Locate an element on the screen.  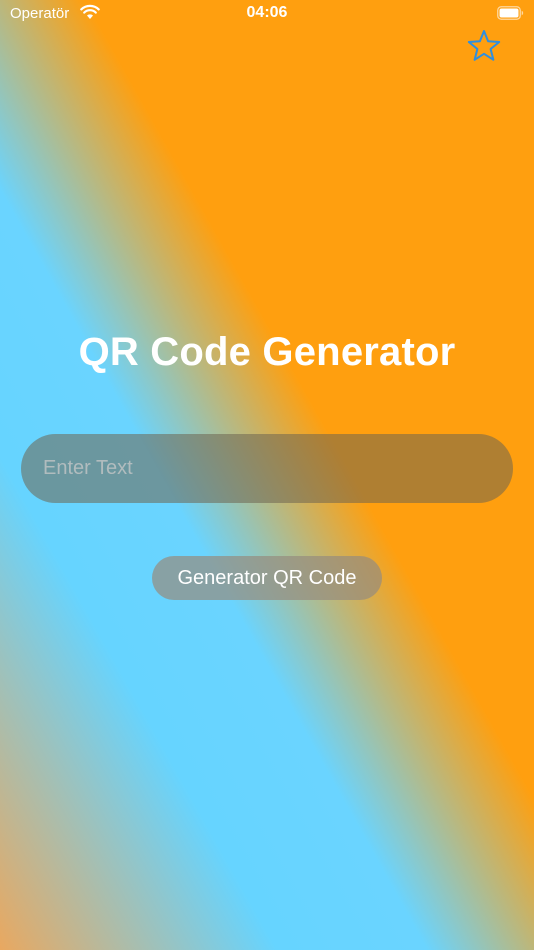
text-input is located at coordinates (267, 468).